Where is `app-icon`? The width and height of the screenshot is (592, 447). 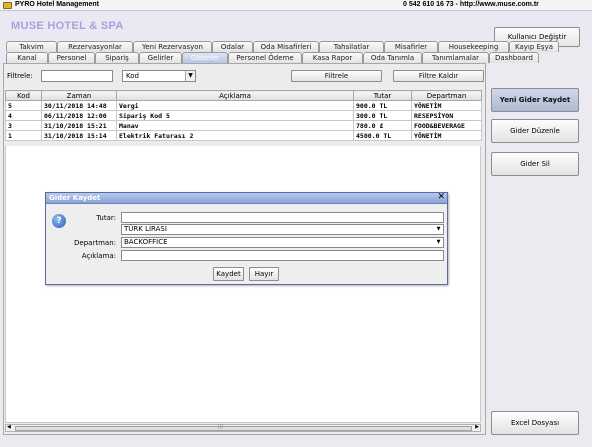
app-icon is located at coordinates (7, 5).